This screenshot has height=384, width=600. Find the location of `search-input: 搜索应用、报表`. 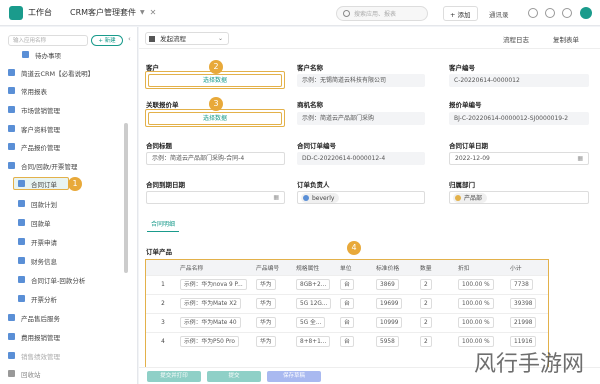

search-input: 搜索应用、报表 is located at coordinates (382, 13).